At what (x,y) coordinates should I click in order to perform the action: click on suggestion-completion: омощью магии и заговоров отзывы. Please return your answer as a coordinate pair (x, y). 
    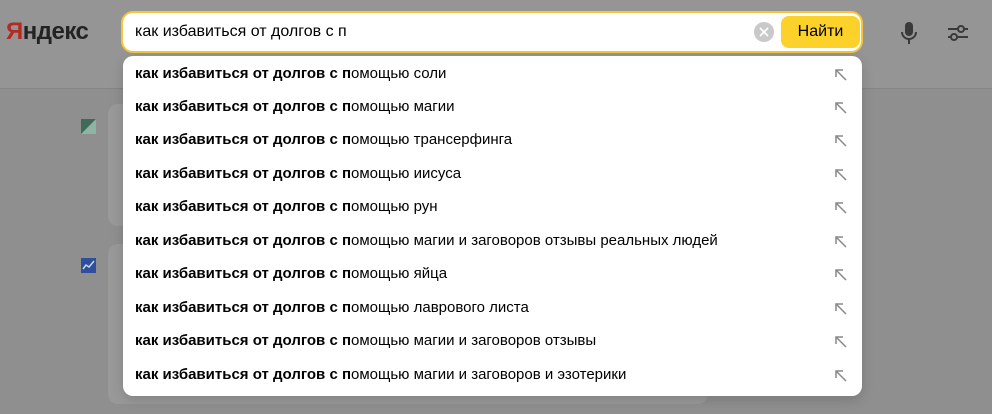
    Looking at the image, I should click on (474, 340).